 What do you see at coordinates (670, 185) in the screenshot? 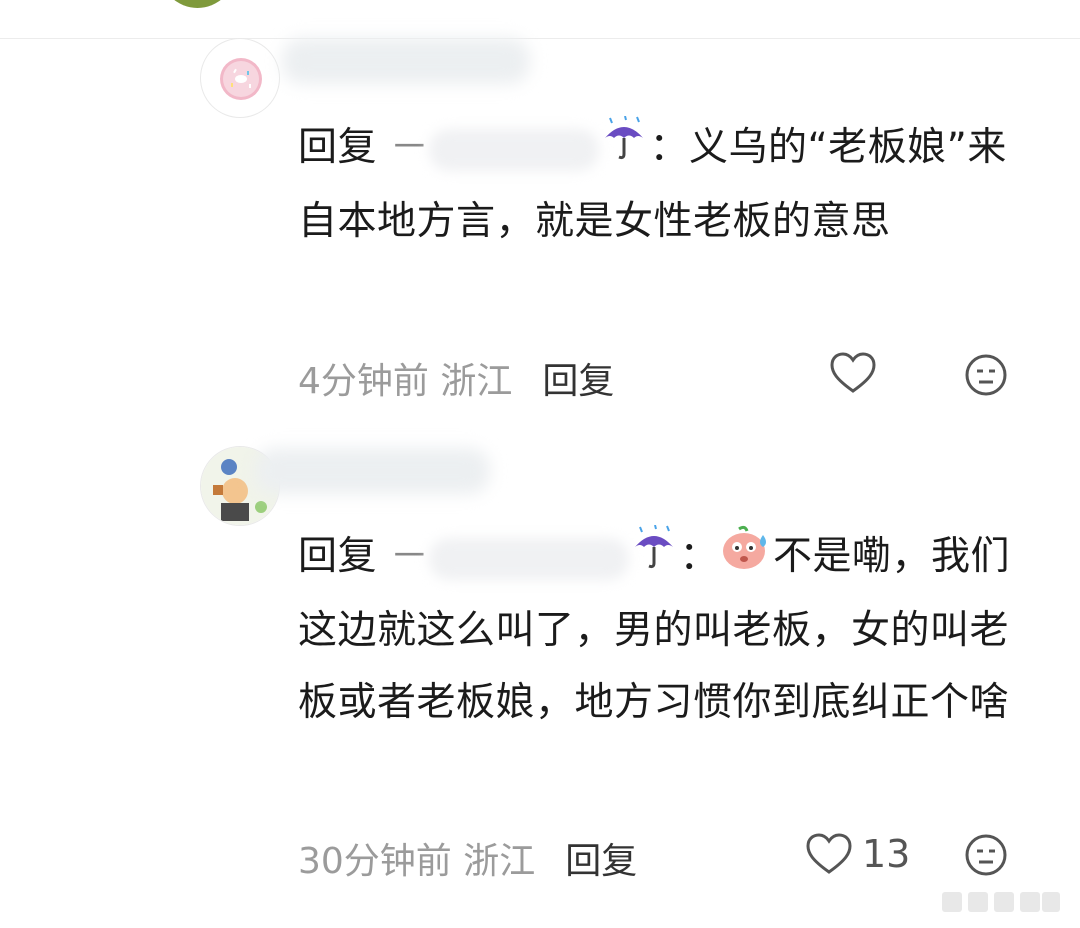
I see `comment-reply-text: 回复 －：义乌的“老板娘”来自本地方言，就是女性老板的意思` at bounding box center [670, 185].